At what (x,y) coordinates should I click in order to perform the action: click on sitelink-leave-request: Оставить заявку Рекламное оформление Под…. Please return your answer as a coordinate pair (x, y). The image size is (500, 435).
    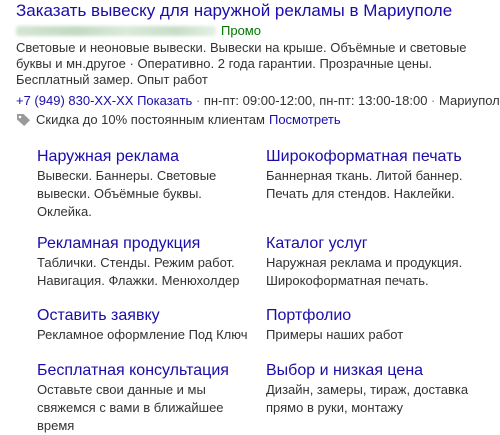
    Looking at the image, I should click on (144, 325).